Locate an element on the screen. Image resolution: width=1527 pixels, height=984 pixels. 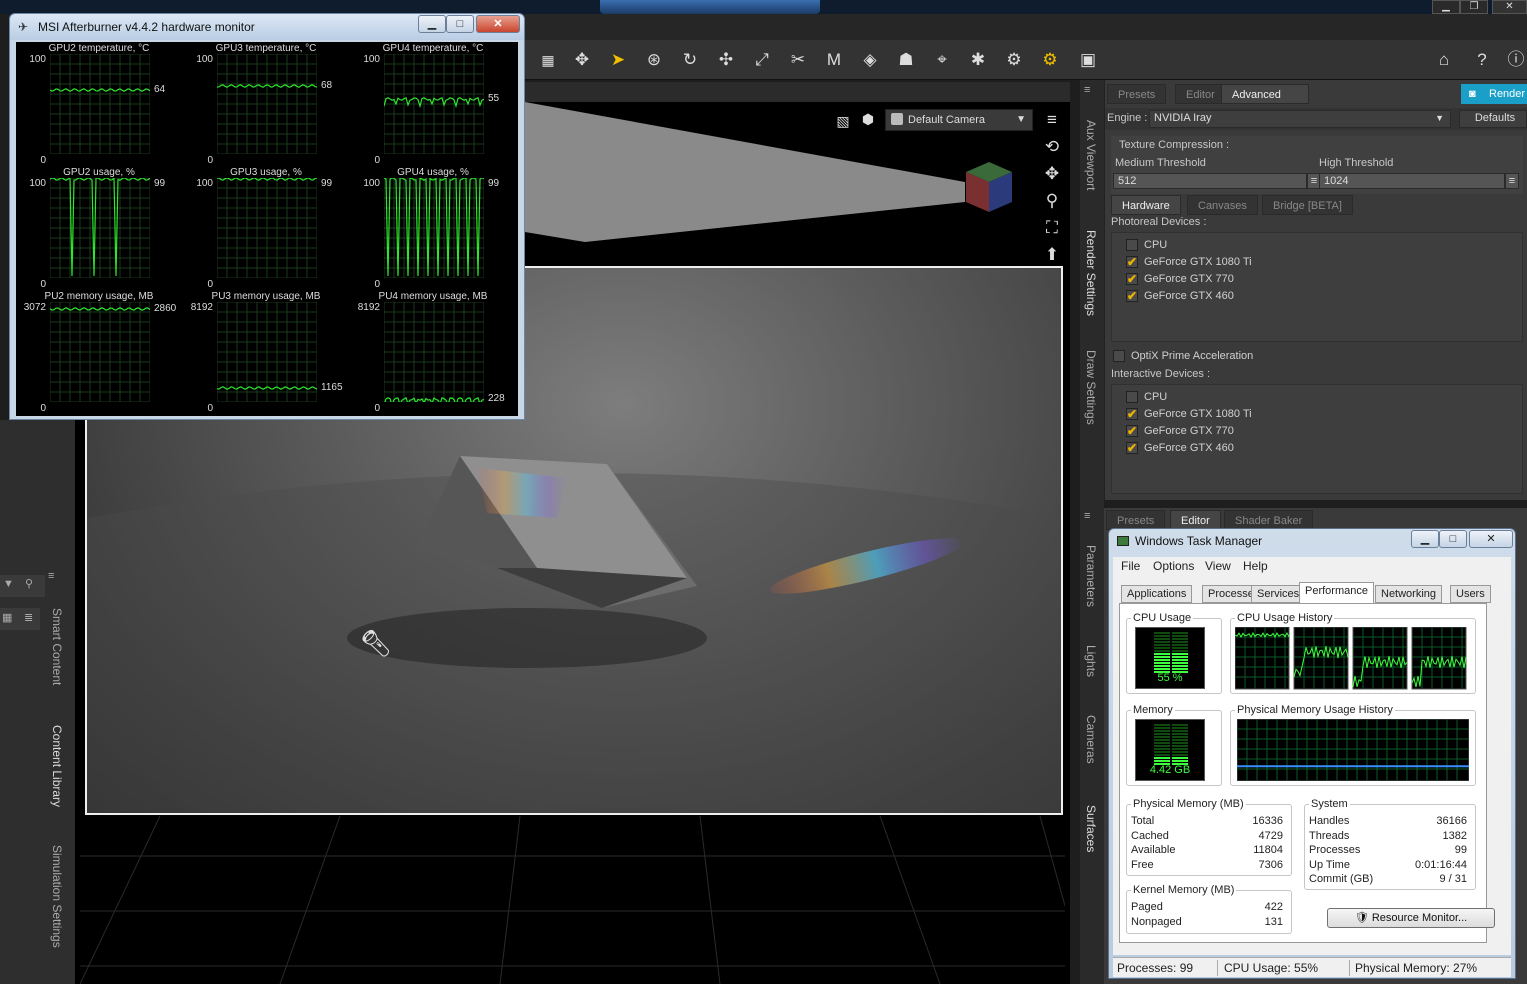
tab-users: Users is located at coordinates (1470, 594).